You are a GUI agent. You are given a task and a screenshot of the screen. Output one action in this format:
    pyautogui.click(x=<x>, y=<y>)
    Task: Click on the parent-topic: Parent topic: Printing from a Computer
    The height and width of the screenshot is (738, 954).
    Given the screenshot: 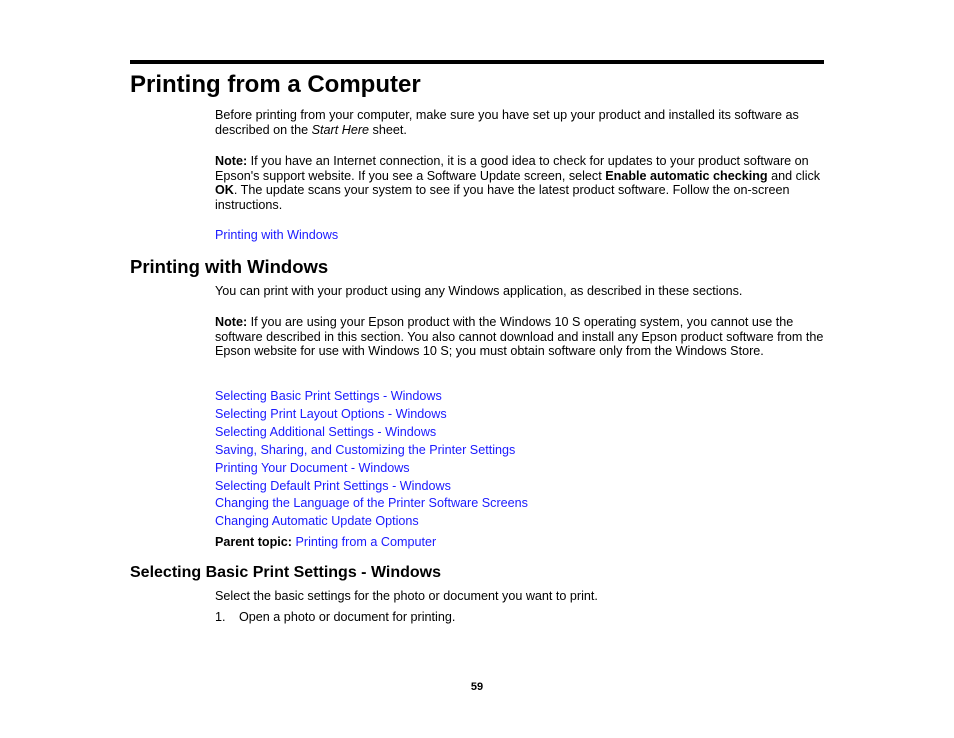 What is the action you would take?
    pyautogui.click(x=371, y=543)
    